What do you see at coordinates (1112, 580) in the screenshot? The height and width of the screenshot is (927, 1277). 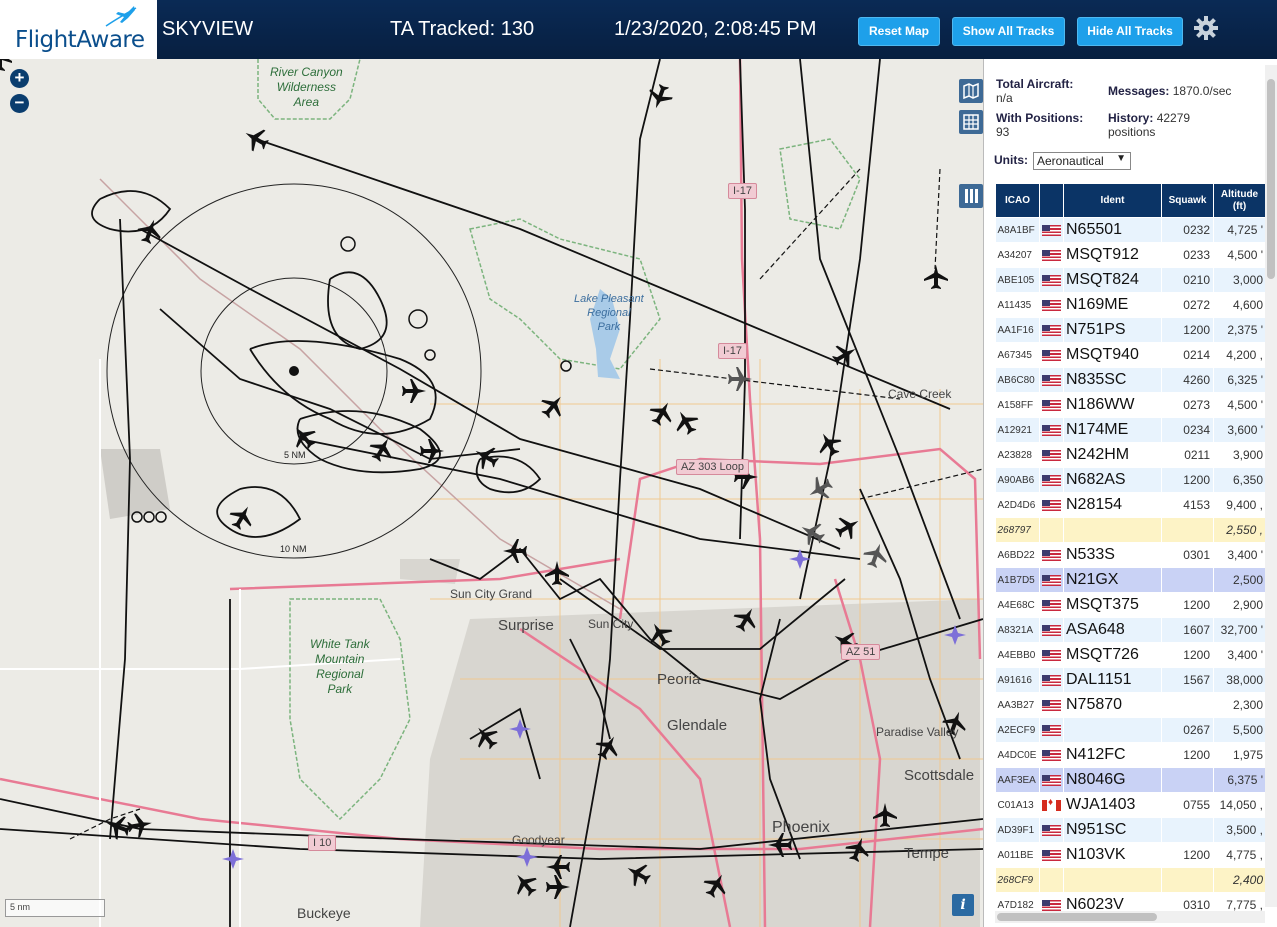 I see `ident-cell: N21GX` at bounding box center [1112, 580].